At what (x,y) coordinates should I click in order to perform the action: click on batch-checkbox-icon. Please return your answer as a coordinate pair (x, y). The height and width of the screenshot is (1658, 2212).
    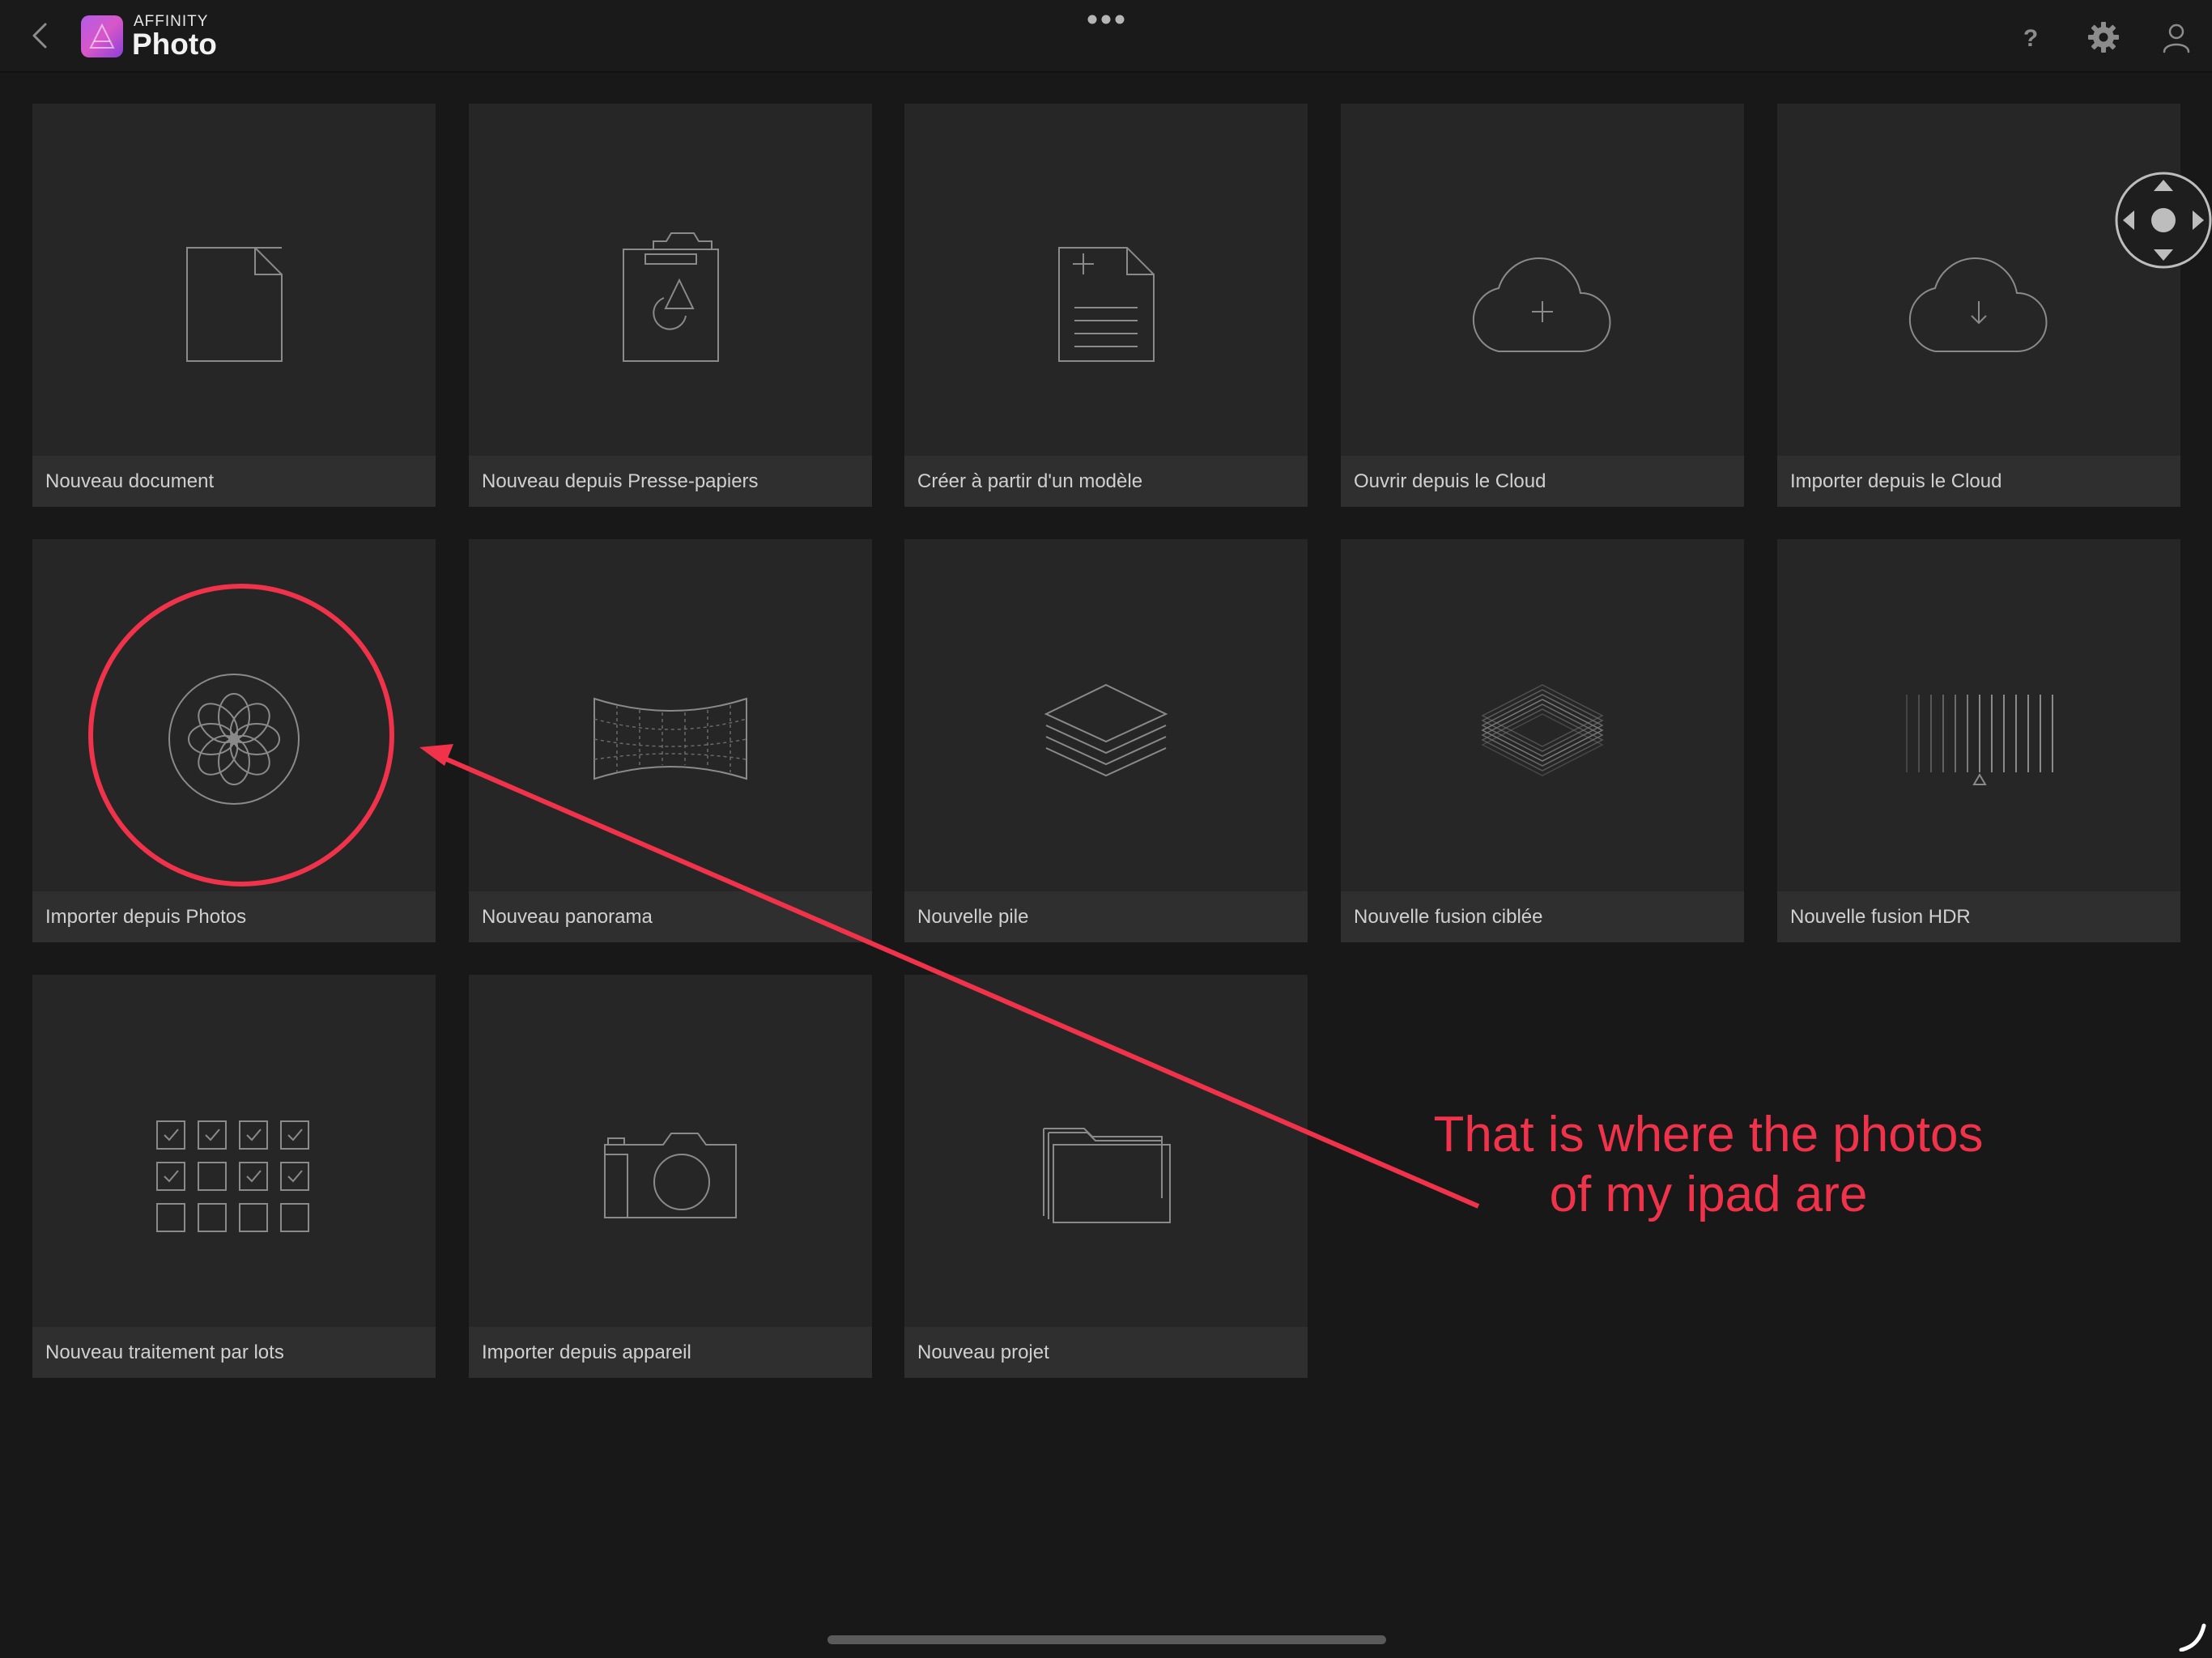
    Looking at the image, I should click on (232, 1176).